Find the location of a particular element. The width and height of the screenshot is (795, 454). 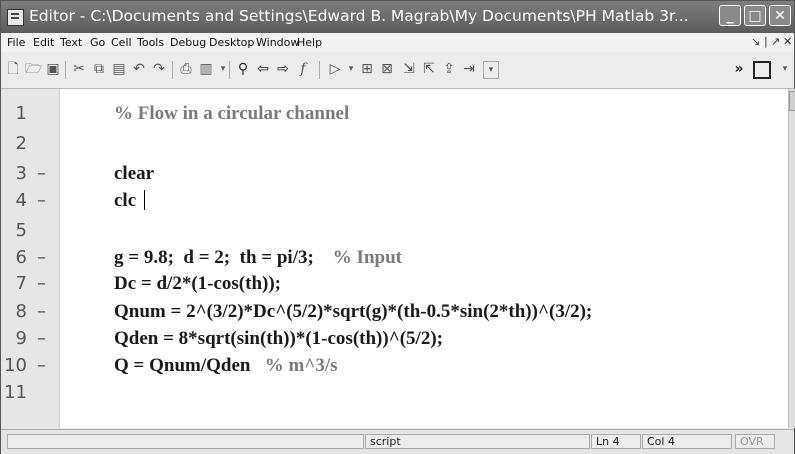

step-in-icon: ⇱ is located at coordinates (429, 69).